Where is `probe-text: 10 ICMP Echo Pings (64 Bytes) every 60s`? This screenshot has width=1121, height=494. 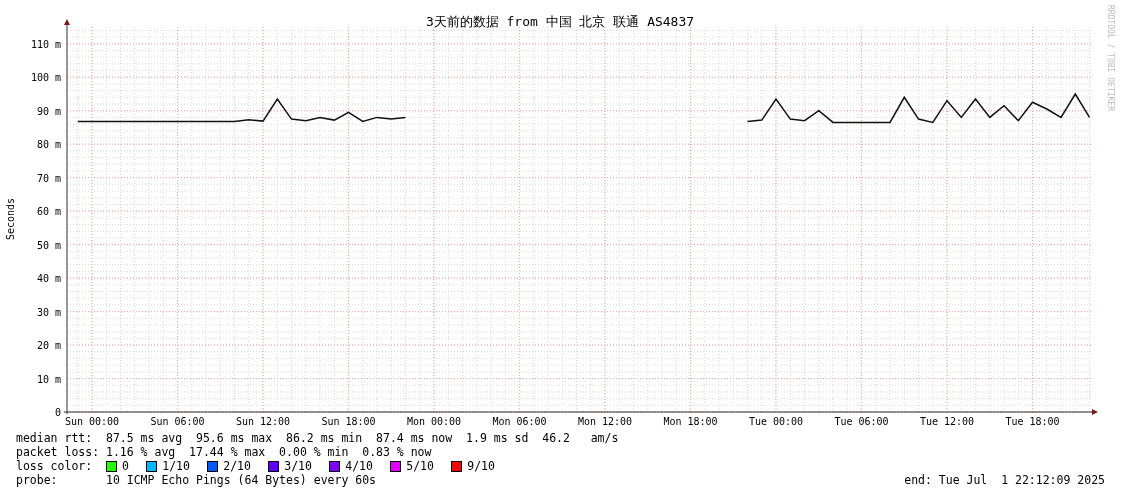 probe-text: 10 ICMP Echo Pings (64 Bytes) every 60s is located at coordinates (241, 480).